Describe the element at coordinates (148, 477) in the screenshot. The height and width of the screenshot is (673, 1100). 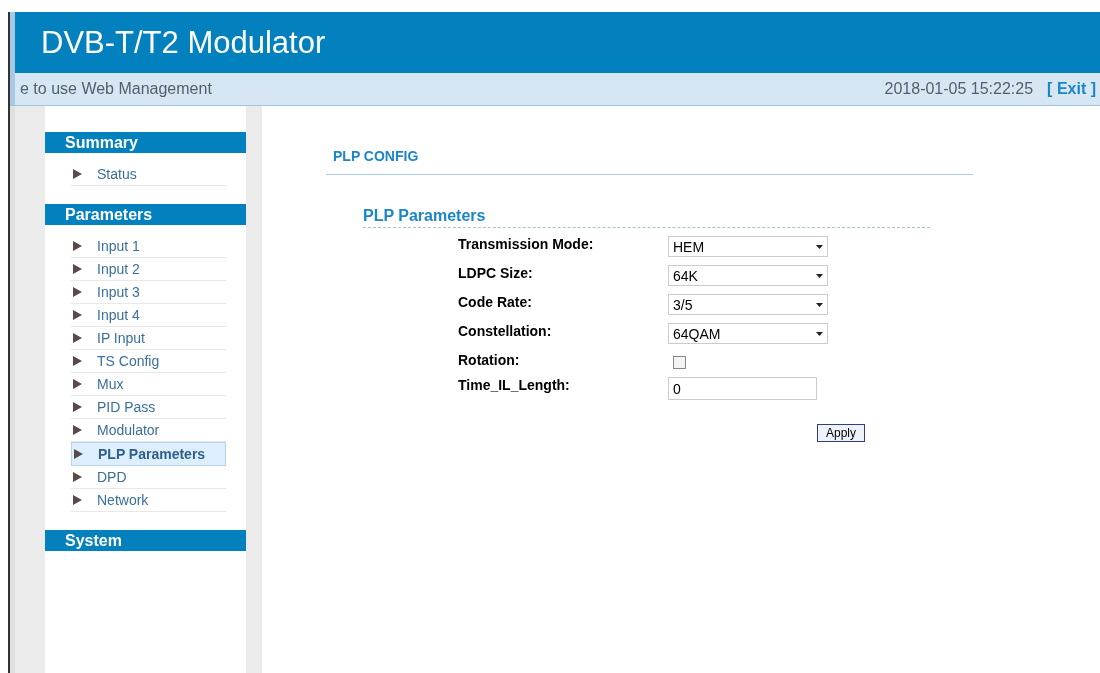
I see `sidebar-item: DPD` at that location.